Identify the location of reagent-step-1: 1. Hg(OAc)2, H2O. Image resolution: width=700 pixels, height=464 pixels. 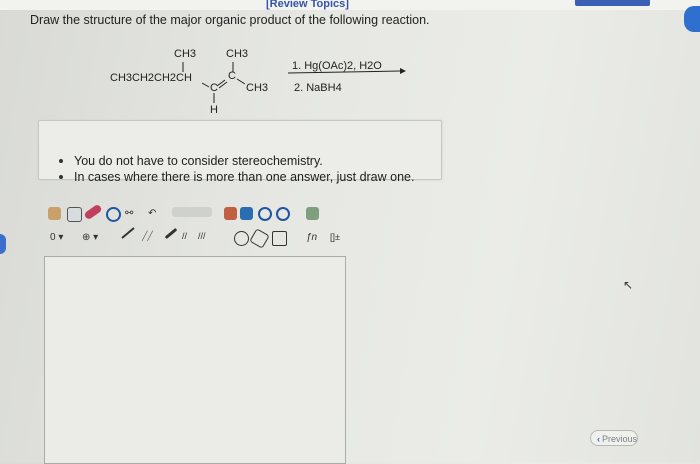
(337, 66).